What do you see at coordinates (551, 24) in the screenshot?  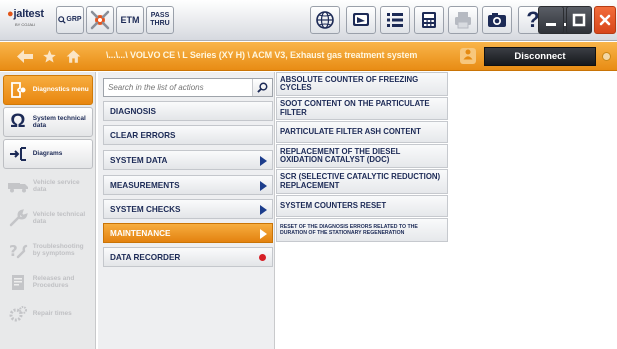 I see `minimize-window-icon` at bounding box center [551, 24].